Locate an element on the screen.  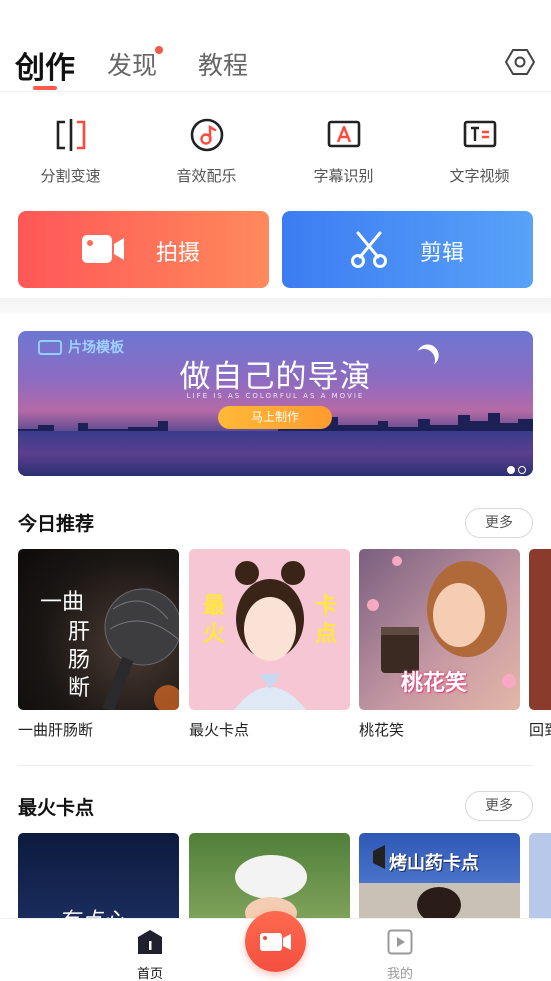
section-divider is located at coordinates (275, 765).